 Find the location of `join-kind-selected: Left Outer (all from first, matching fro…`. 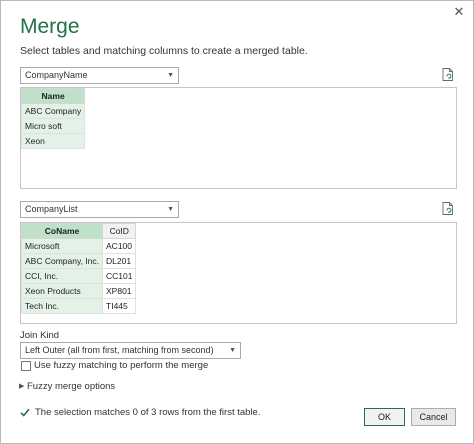

join-kind-selected: Left Outer (all from first, matching fro… is located at coordinates (119, 350).